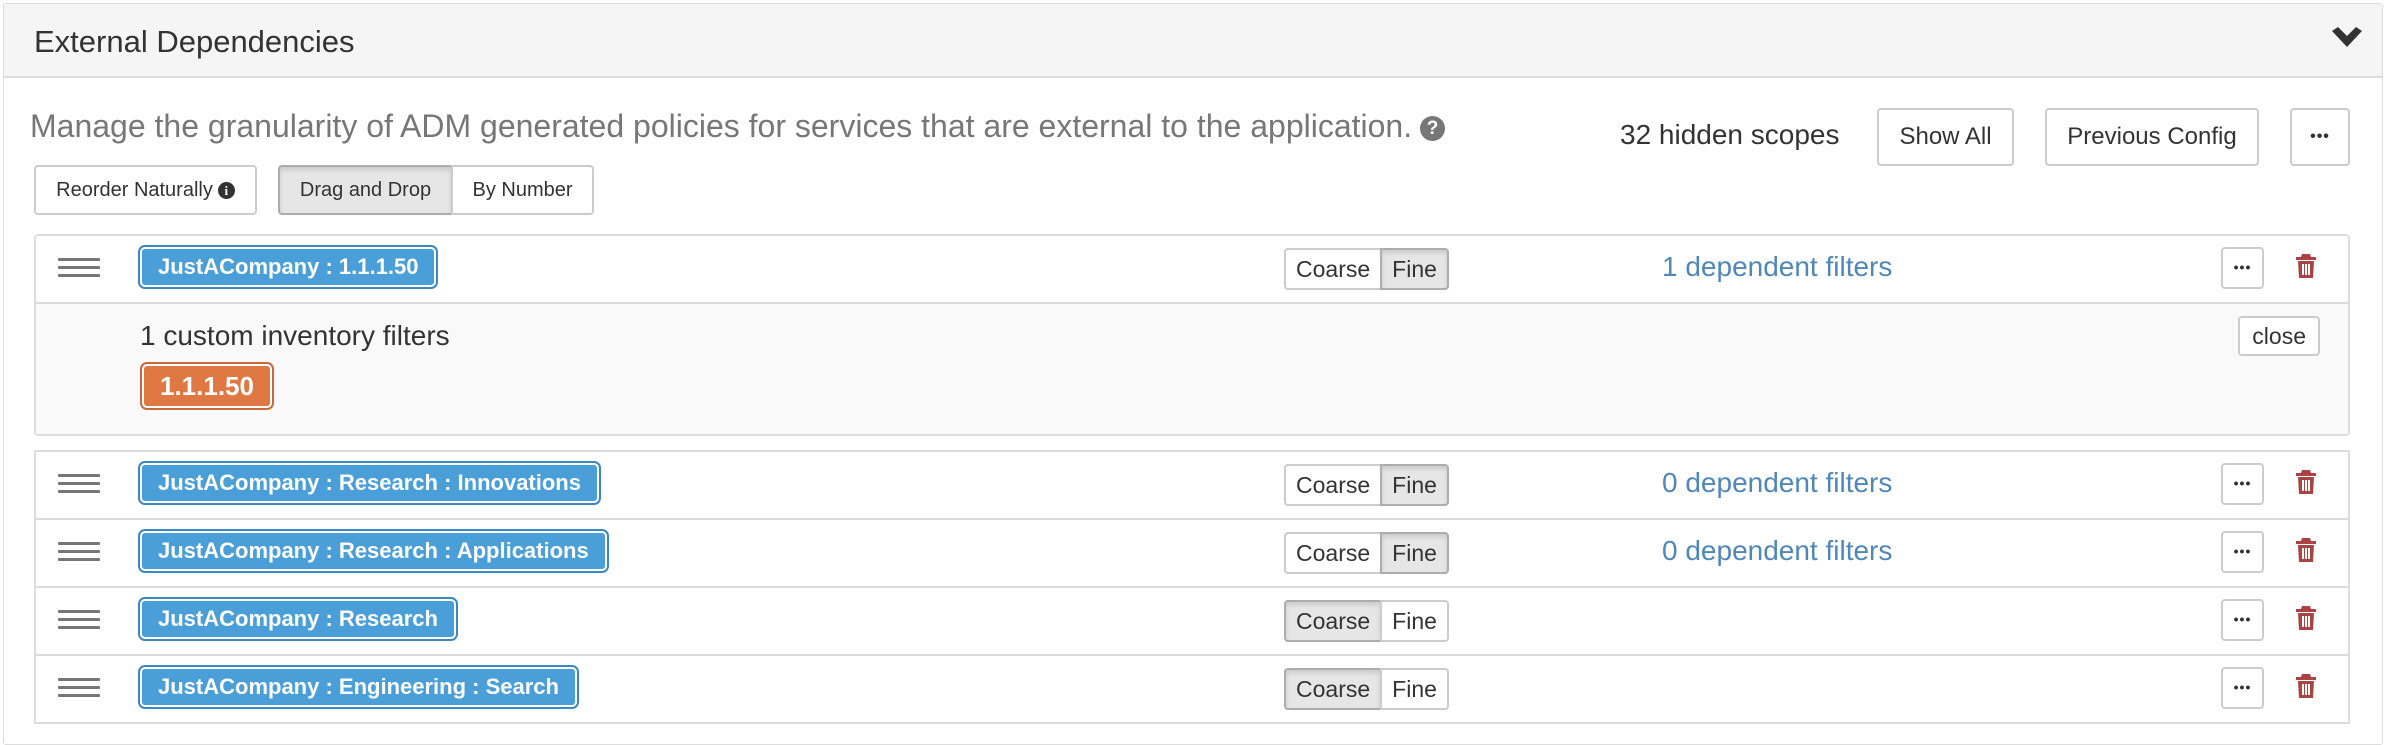  Describe the element at coordinates (2347, 38) in the screenshot. I see `chevron-down-icon` at that location.